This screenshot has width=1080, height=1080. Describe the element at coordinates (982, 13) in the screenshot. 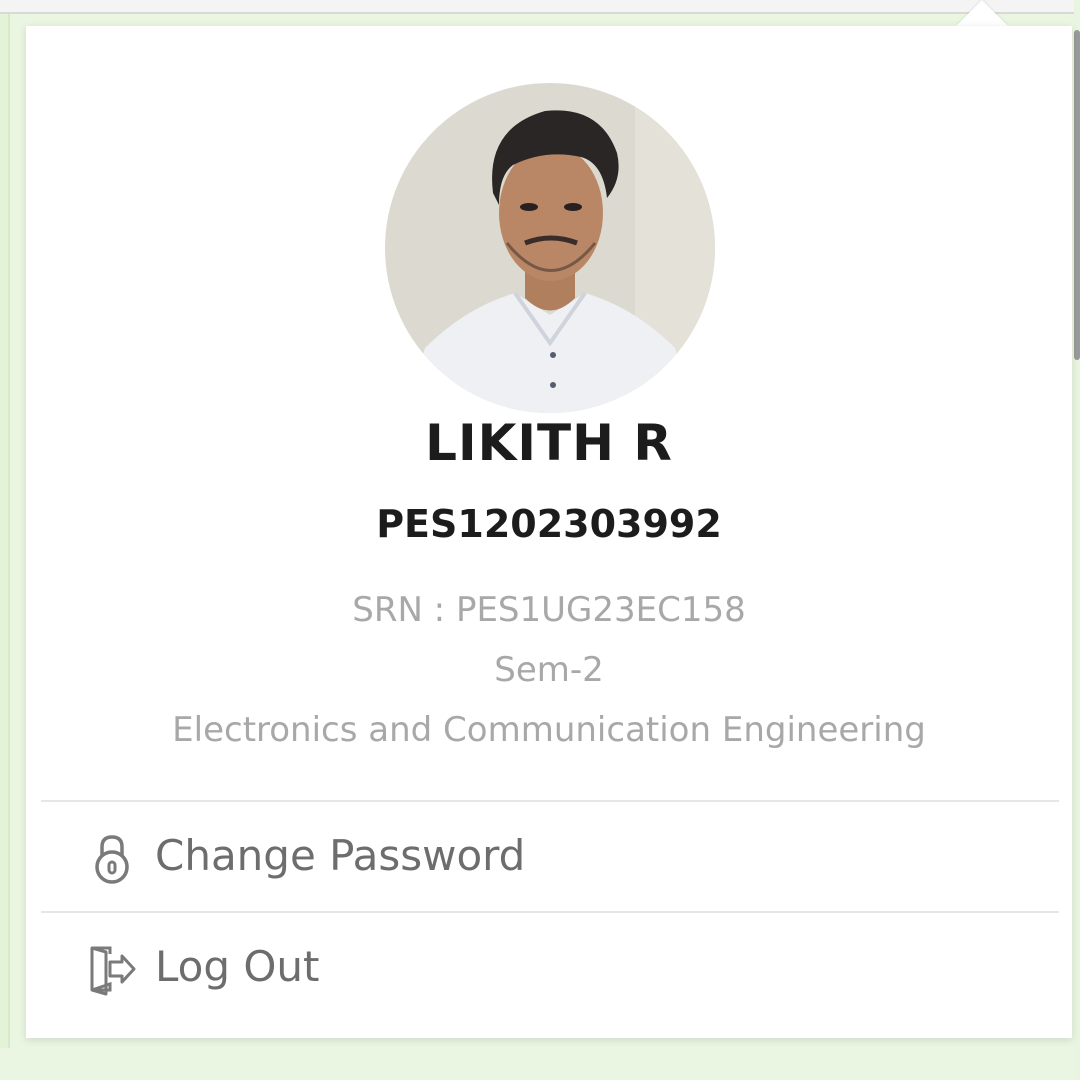

I see `popup-arrow` at that location.